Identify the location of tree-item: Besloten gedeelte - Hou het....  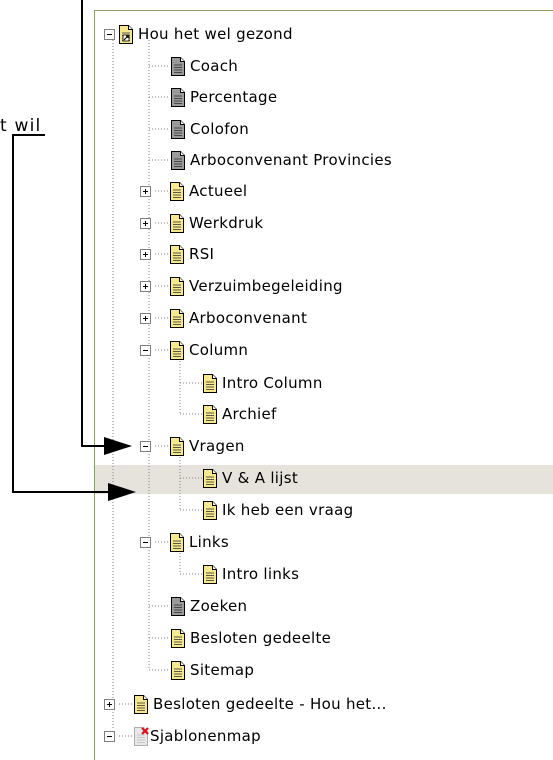
(245, 704).